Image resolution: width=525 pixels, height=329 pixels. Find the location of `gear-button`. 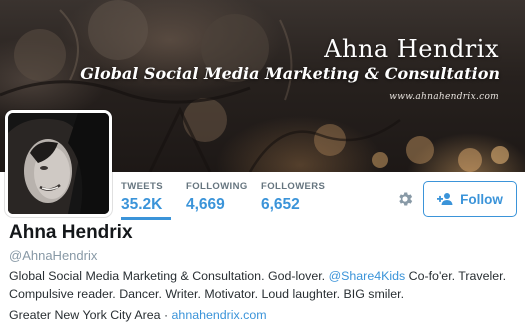

gear-button is located at coordinates (405, 199).